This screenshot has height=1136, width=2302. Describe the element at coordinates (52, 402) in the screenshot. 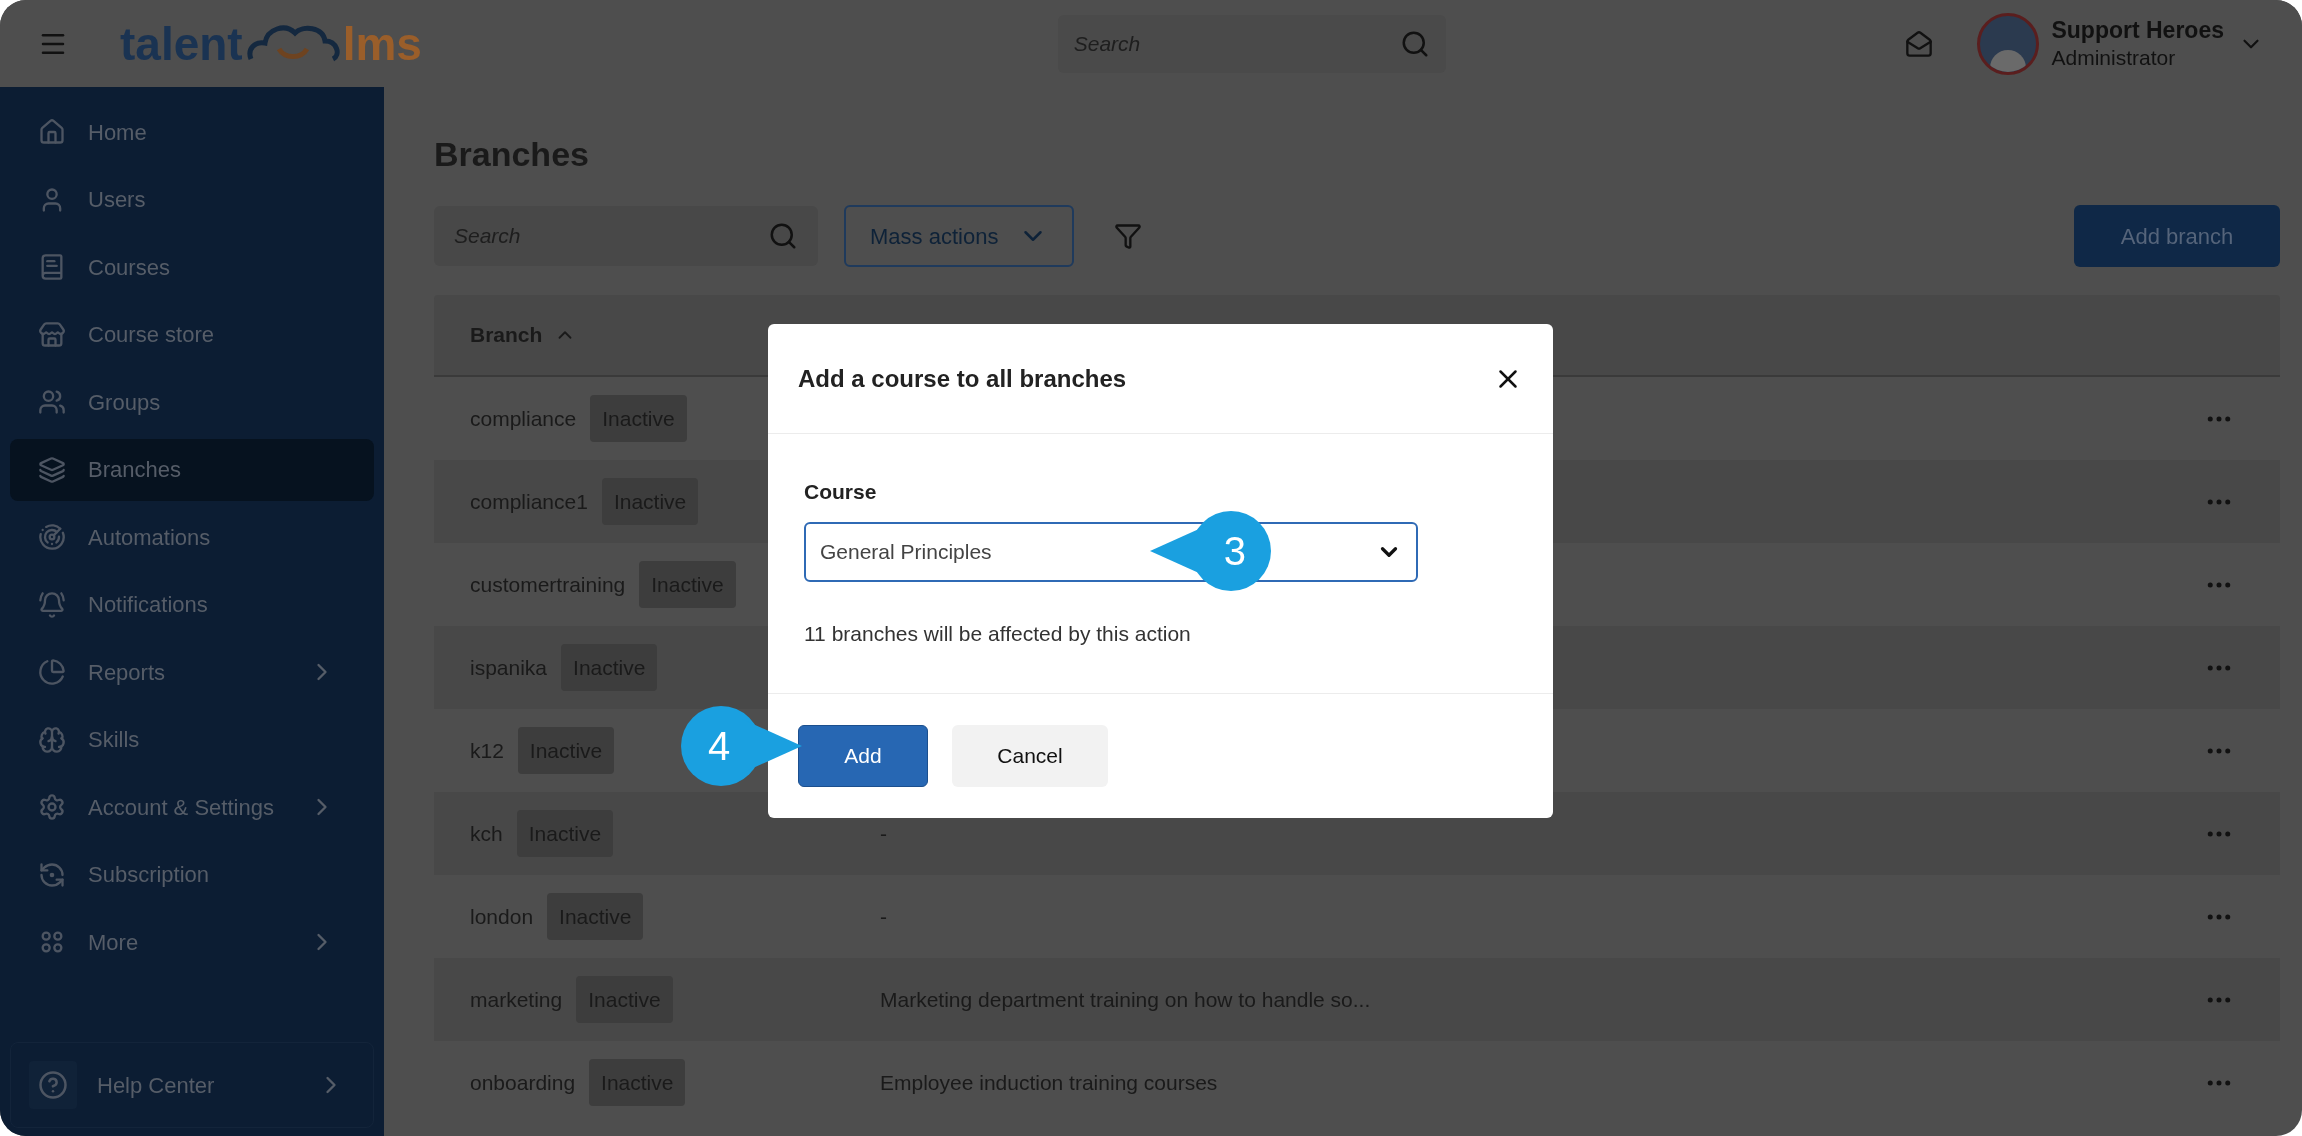

I see `group-icon` at that location.